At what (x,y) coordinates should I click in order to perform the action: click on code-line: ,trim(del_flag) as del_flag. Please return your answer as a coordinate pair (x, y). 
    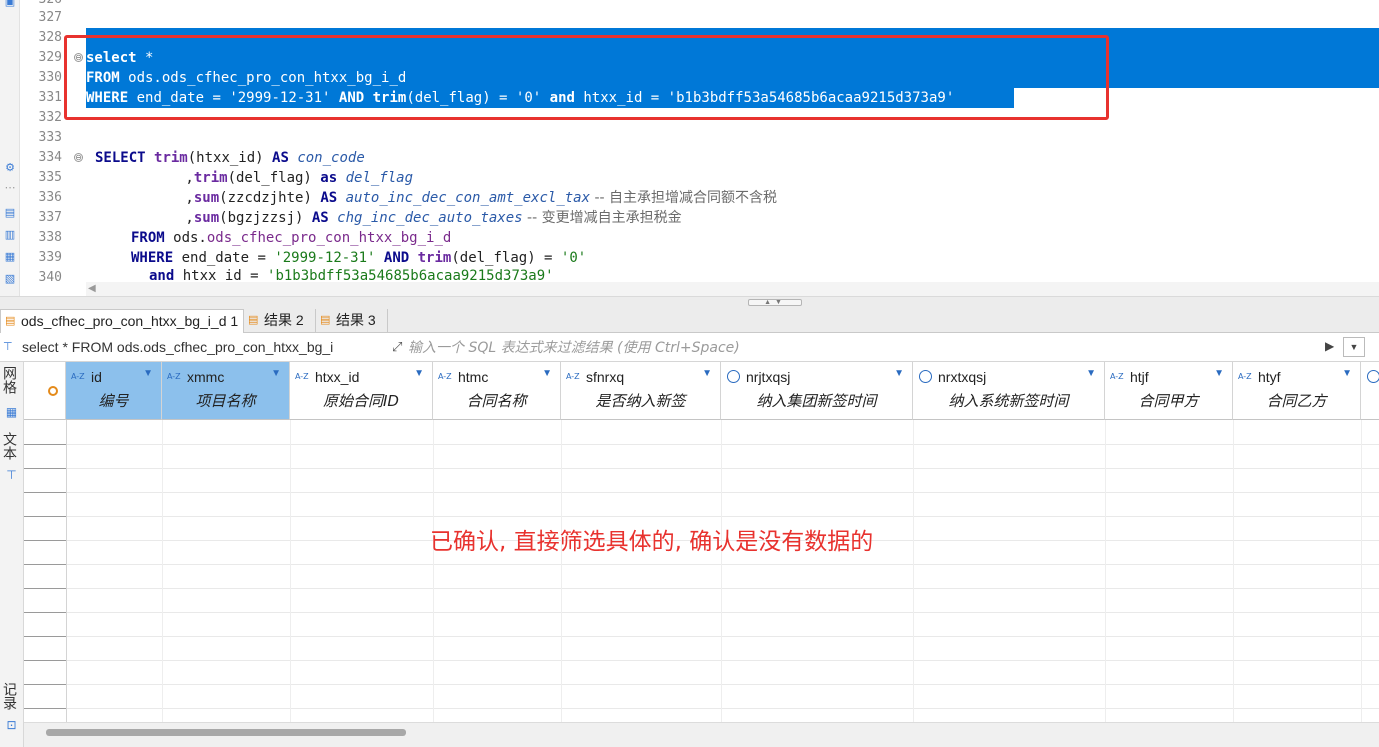
    Looking at the image, I should click on (265, 178).